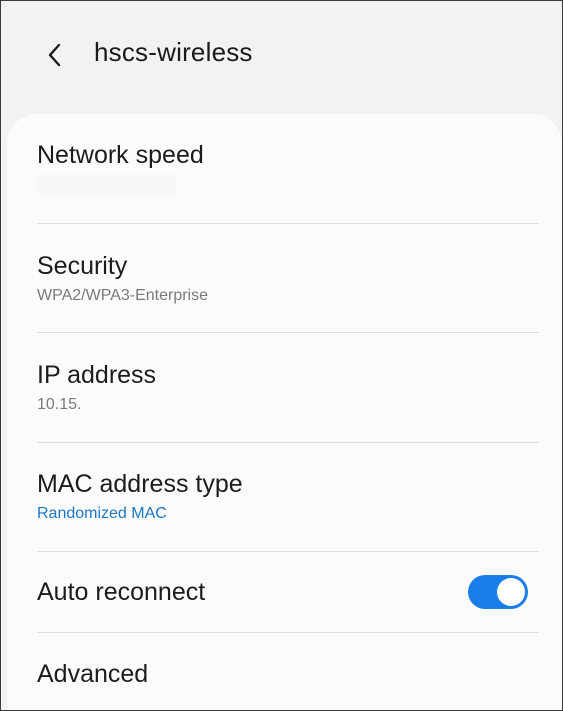 The width and height of the screenshot is (563, 711). Describe the element at coordinates (511, 592) in the screenshot. I see `toggle-knob` at that location.